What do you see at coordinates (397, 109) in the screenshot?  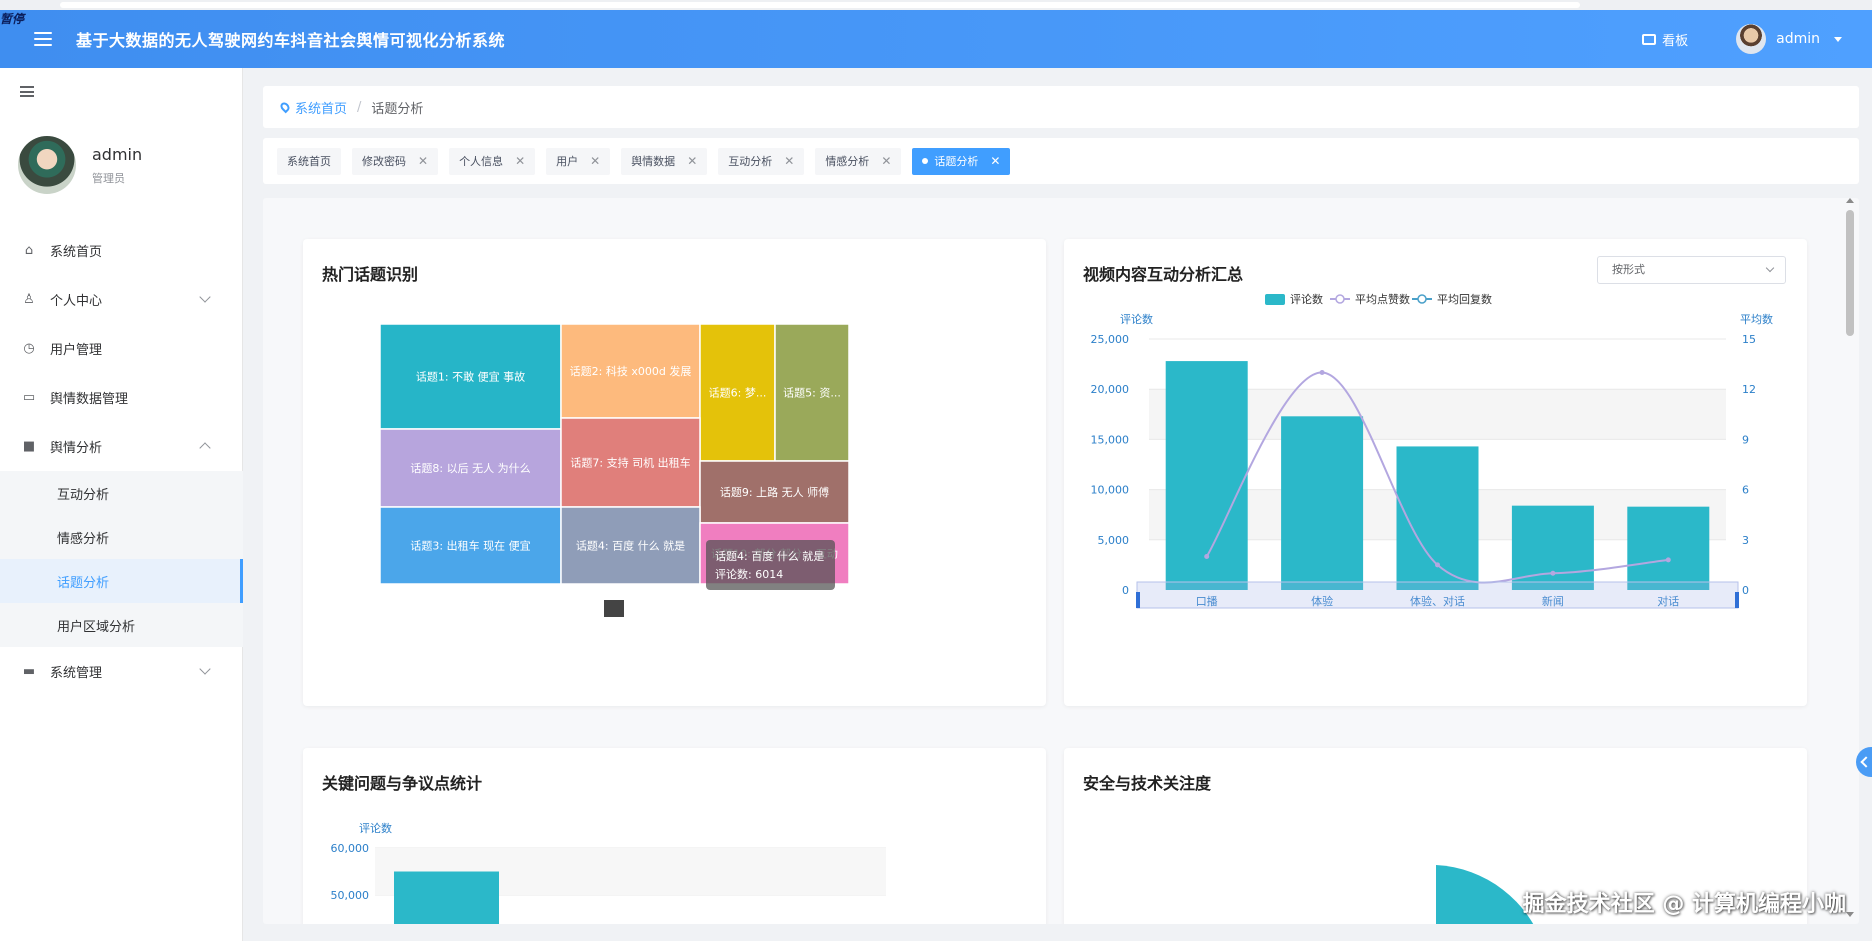 I see `breadcrumb-current: 话题分析` at bounding box center [397, 109].